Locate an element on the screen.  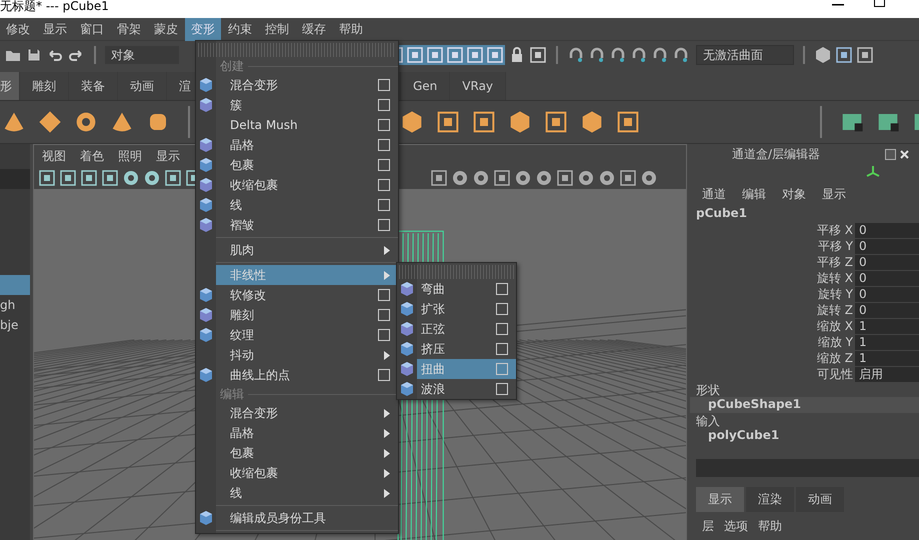
channel-box-menu: 编辑 is located at coordinates (754, 195).